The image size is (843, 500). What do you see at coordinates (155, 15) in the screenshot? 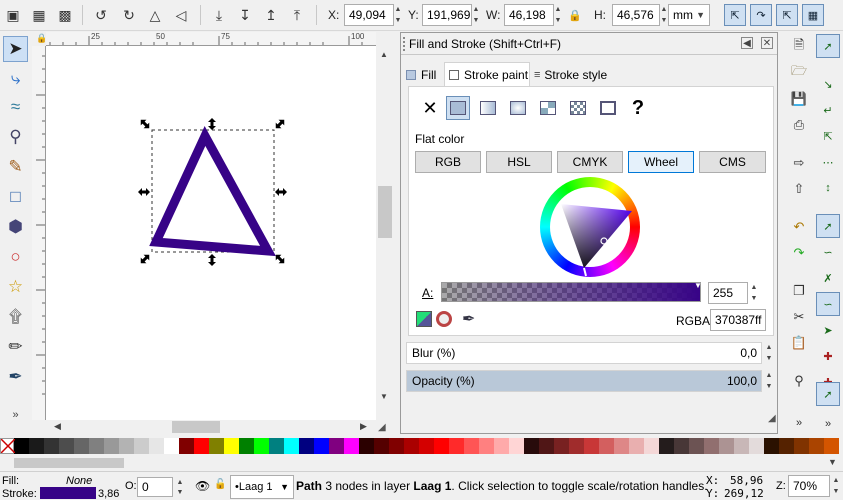
I see `flip-horizontal-icon: △` at bounding box center [155, 15].